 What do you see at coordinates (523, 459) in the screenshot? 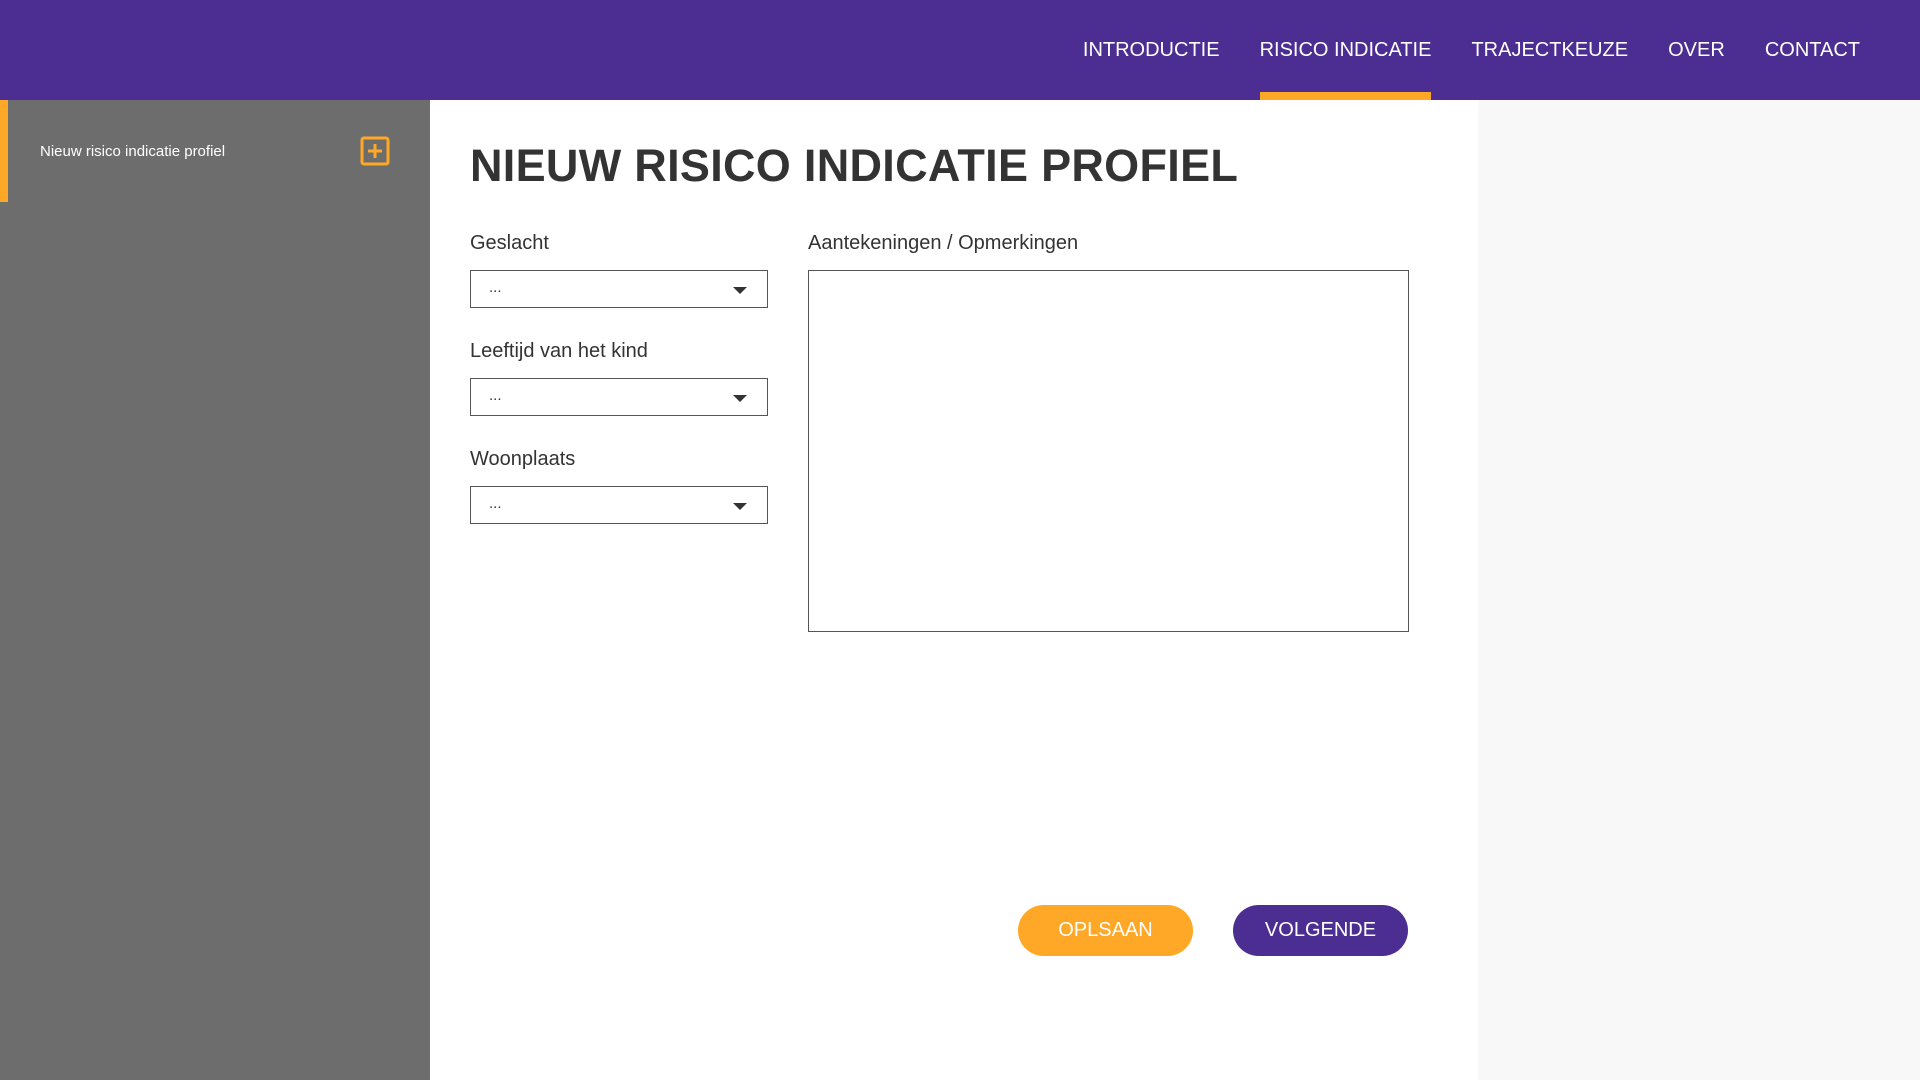
I see `woonplaats-label: Woonplaats` at bounding box center [523, 459].